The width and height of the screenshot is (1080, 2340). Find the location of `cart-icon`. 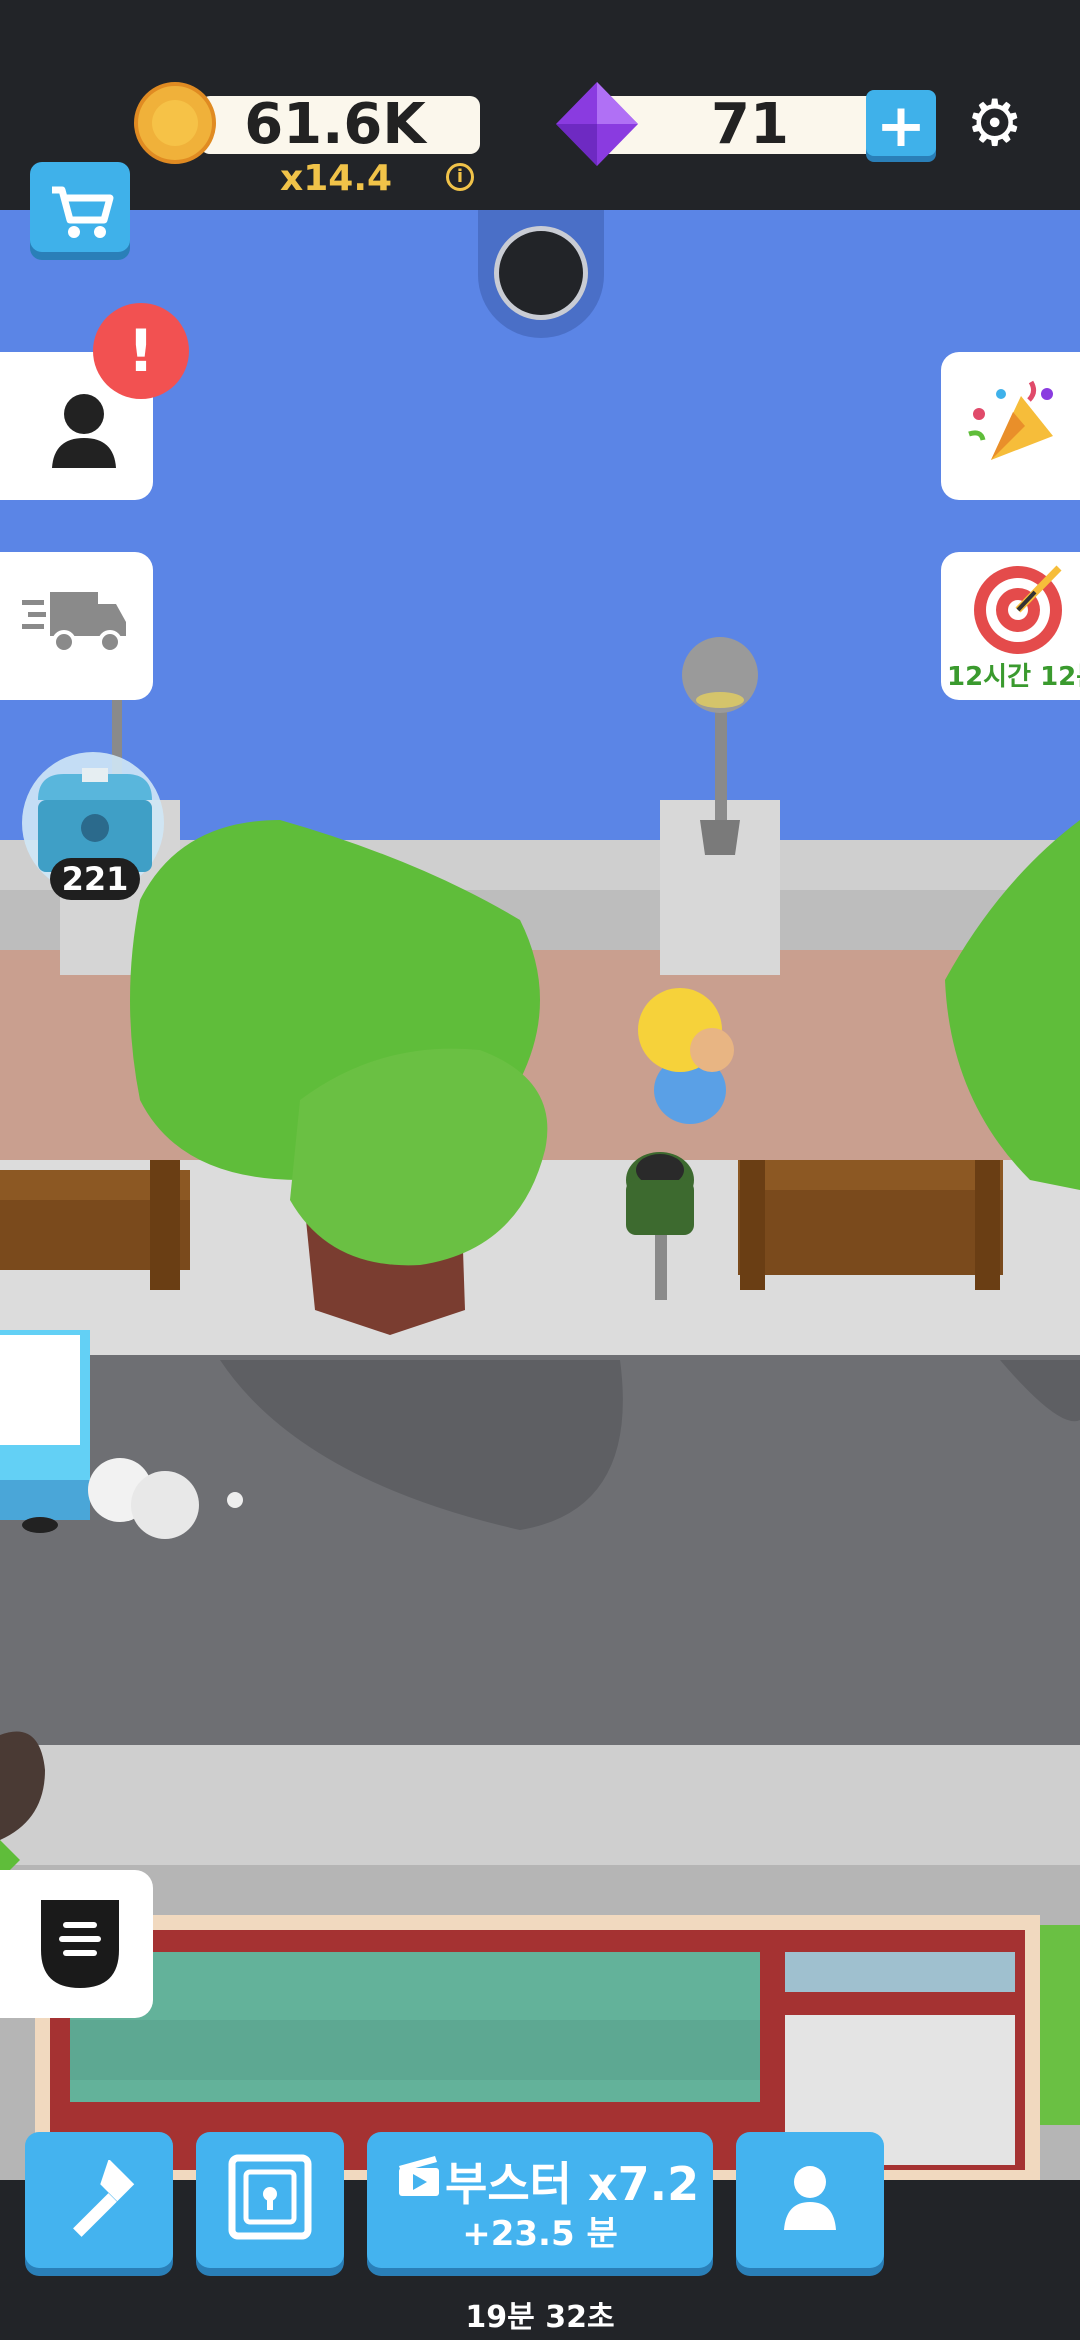

cart-icon is located at coordinates (83, 212).